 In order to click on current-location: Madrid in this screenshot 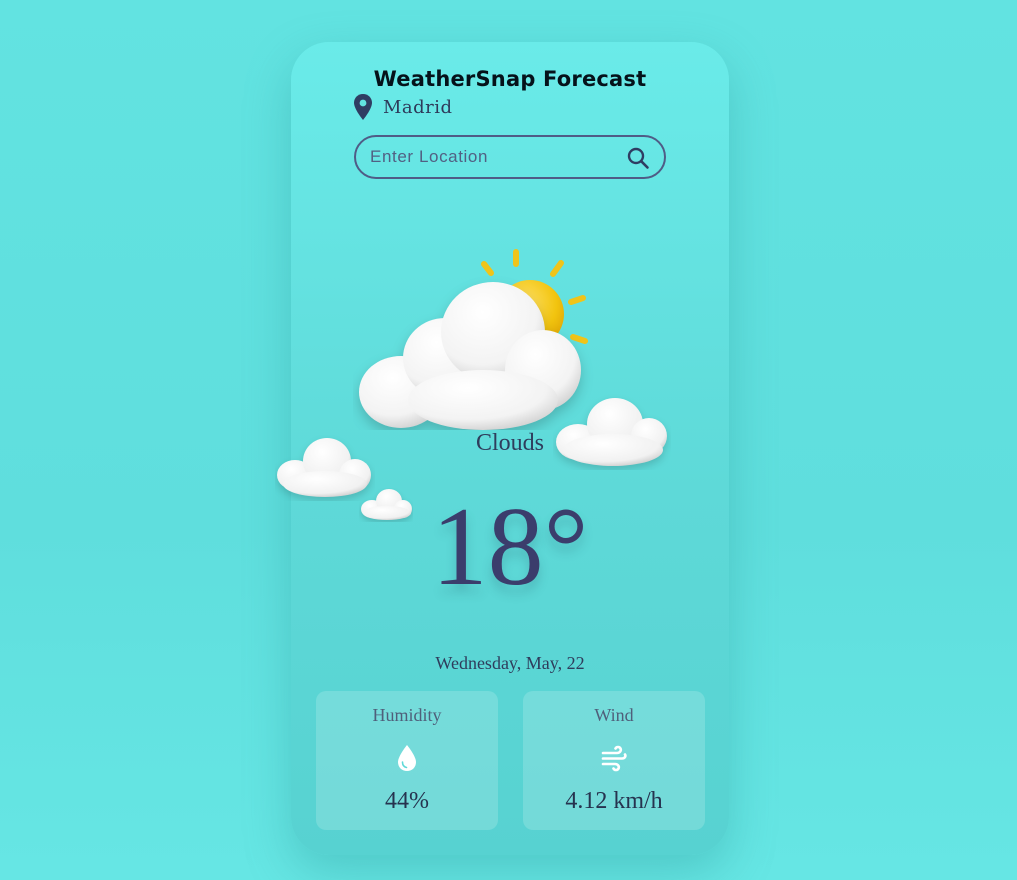, I will do `click(403, 107)`.